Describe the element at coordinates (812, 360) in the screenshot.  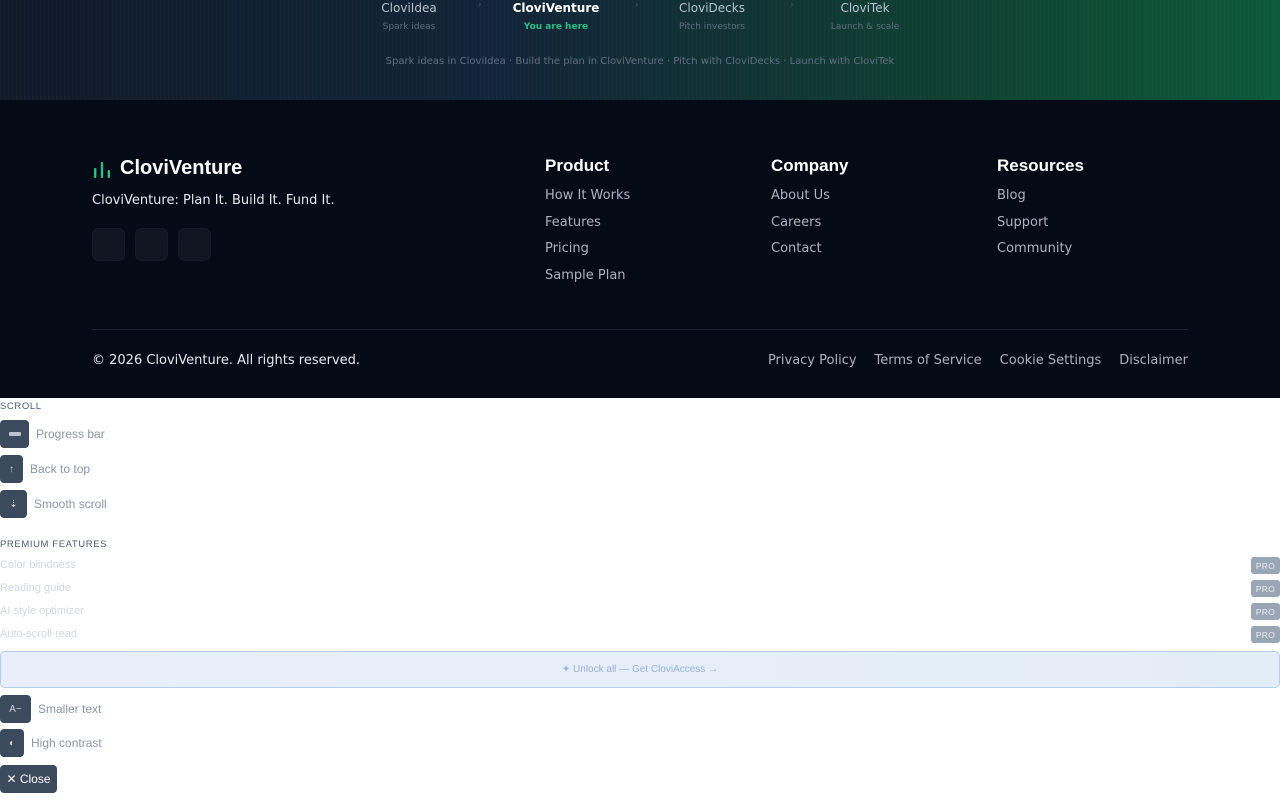
I see `privacy-policy-link: Privacy Policy` at that location.